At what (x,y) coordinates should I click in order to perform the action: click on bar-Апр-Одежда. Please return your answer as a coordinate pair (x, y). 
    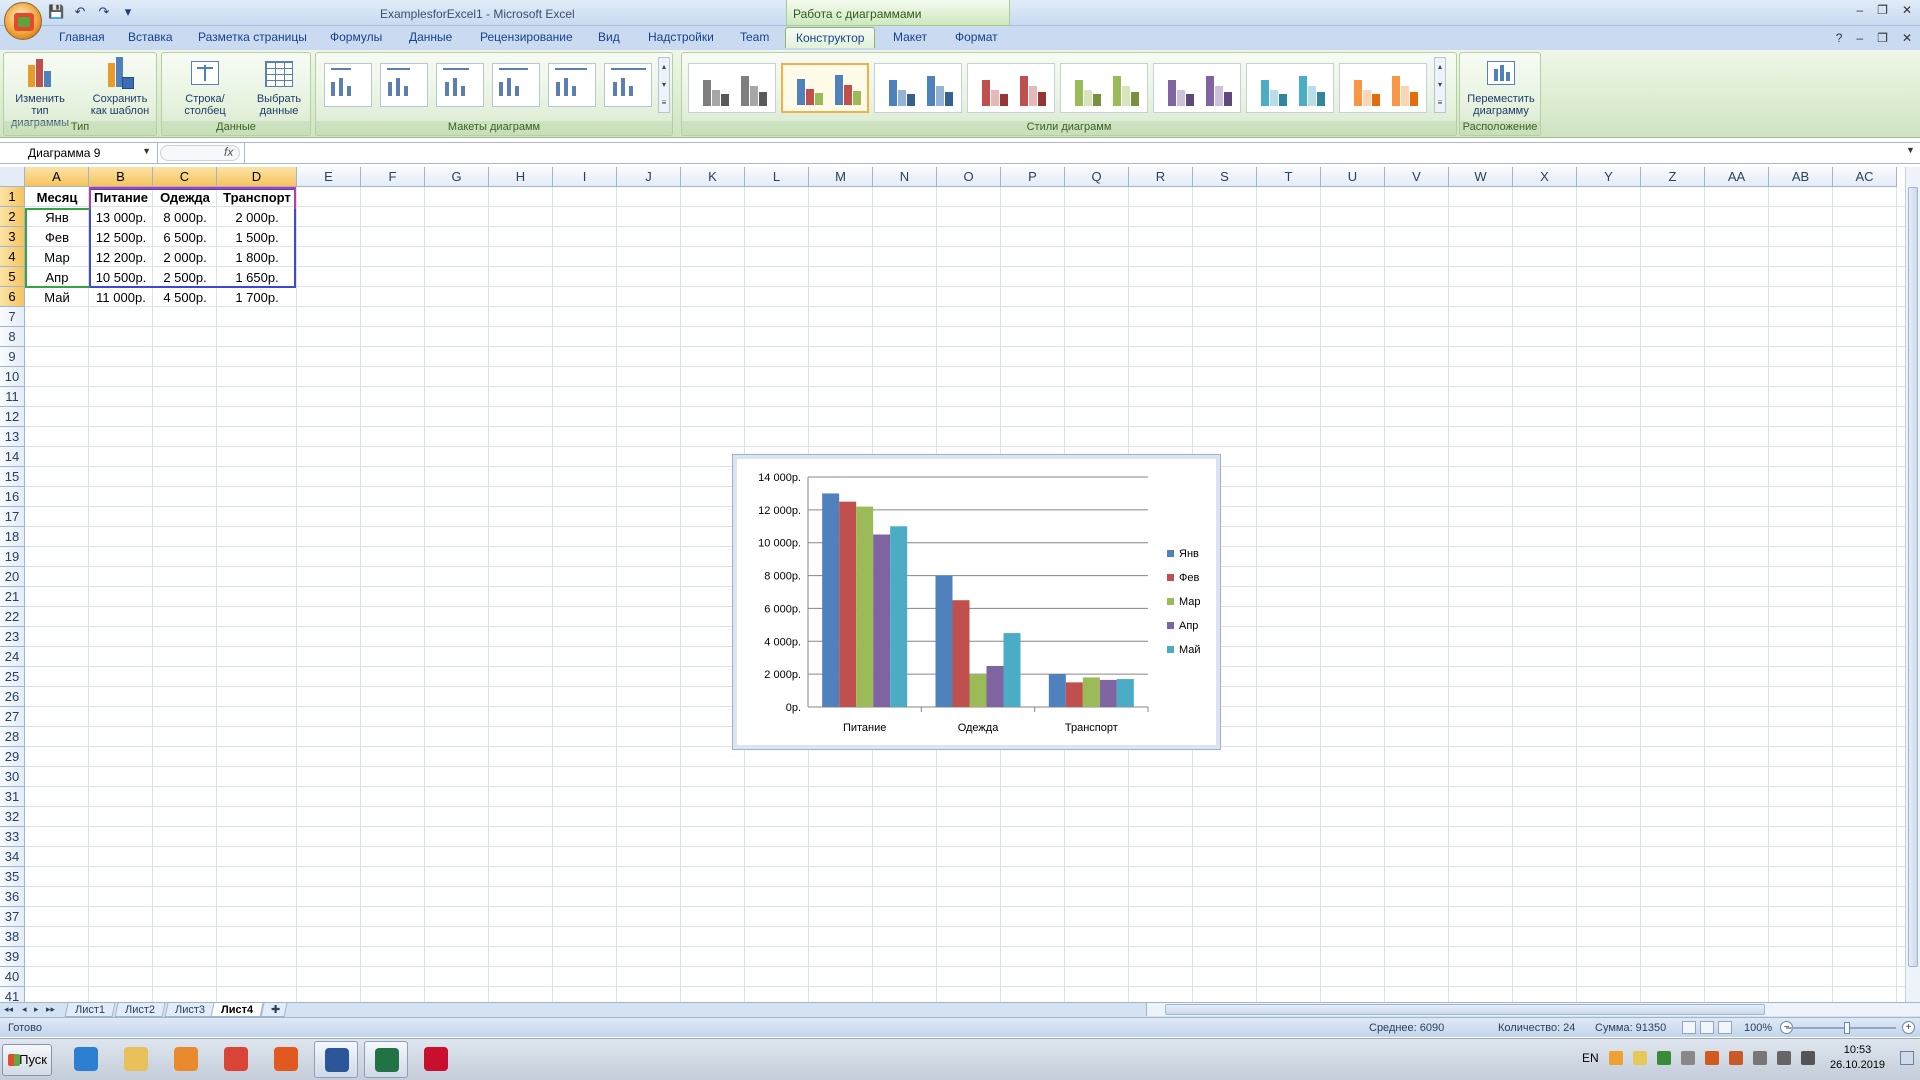
    Looking at the image, I should click on (995, 686).